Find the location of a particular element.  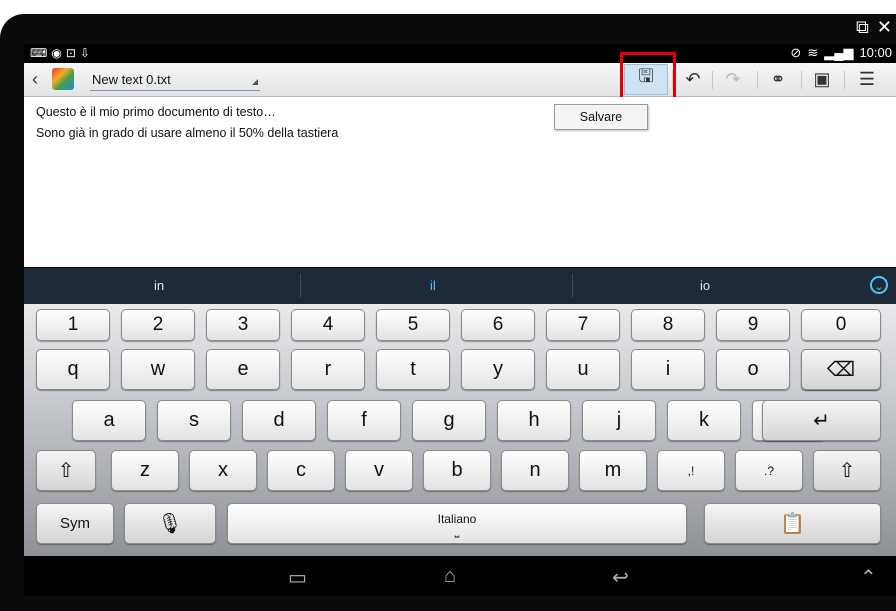

voice-input-key: 🎙 is located at coordinates (170, 523).